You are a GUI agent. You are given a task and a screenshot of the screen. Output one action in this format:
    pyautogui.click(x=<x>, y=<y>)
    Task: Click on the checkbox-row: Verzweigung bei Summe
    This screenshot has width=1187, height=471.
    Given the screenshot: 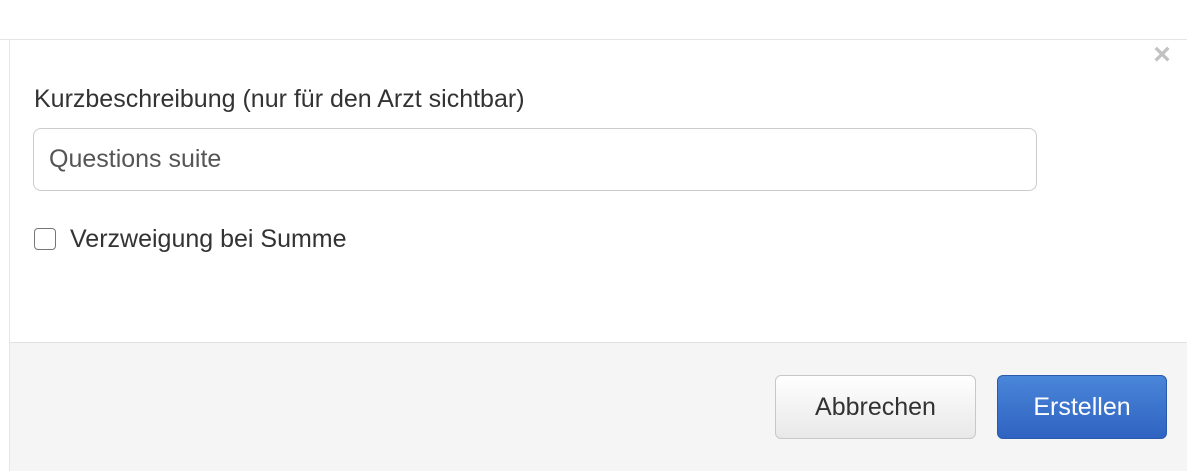 What is the action you would take?
    pyautogui.click(x=190, y=239)
    